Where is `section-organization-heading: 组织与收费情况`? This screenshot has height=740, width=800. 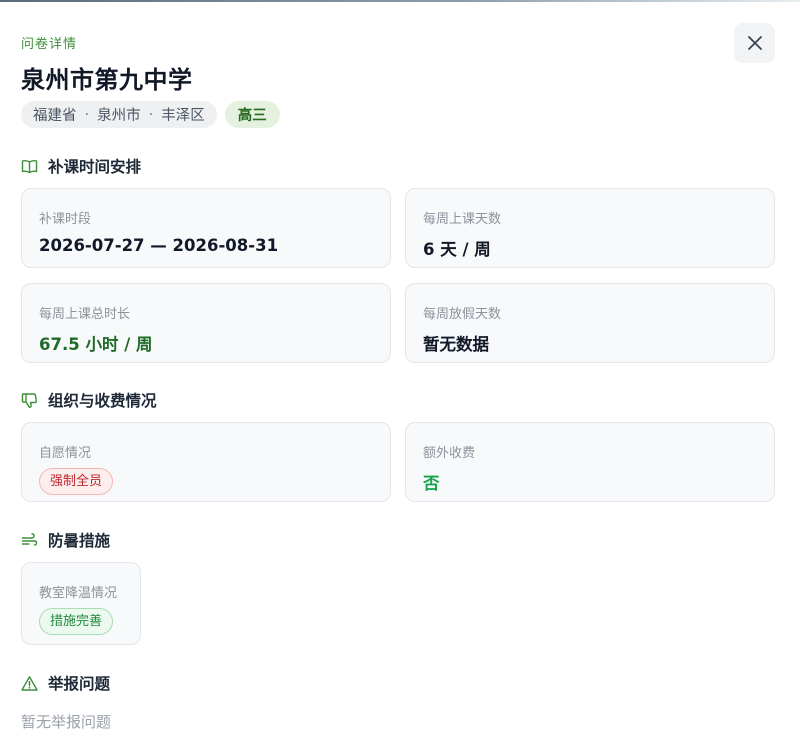 section-organization-heading: 组织与收费情况 is located at coordinates (89, 400).